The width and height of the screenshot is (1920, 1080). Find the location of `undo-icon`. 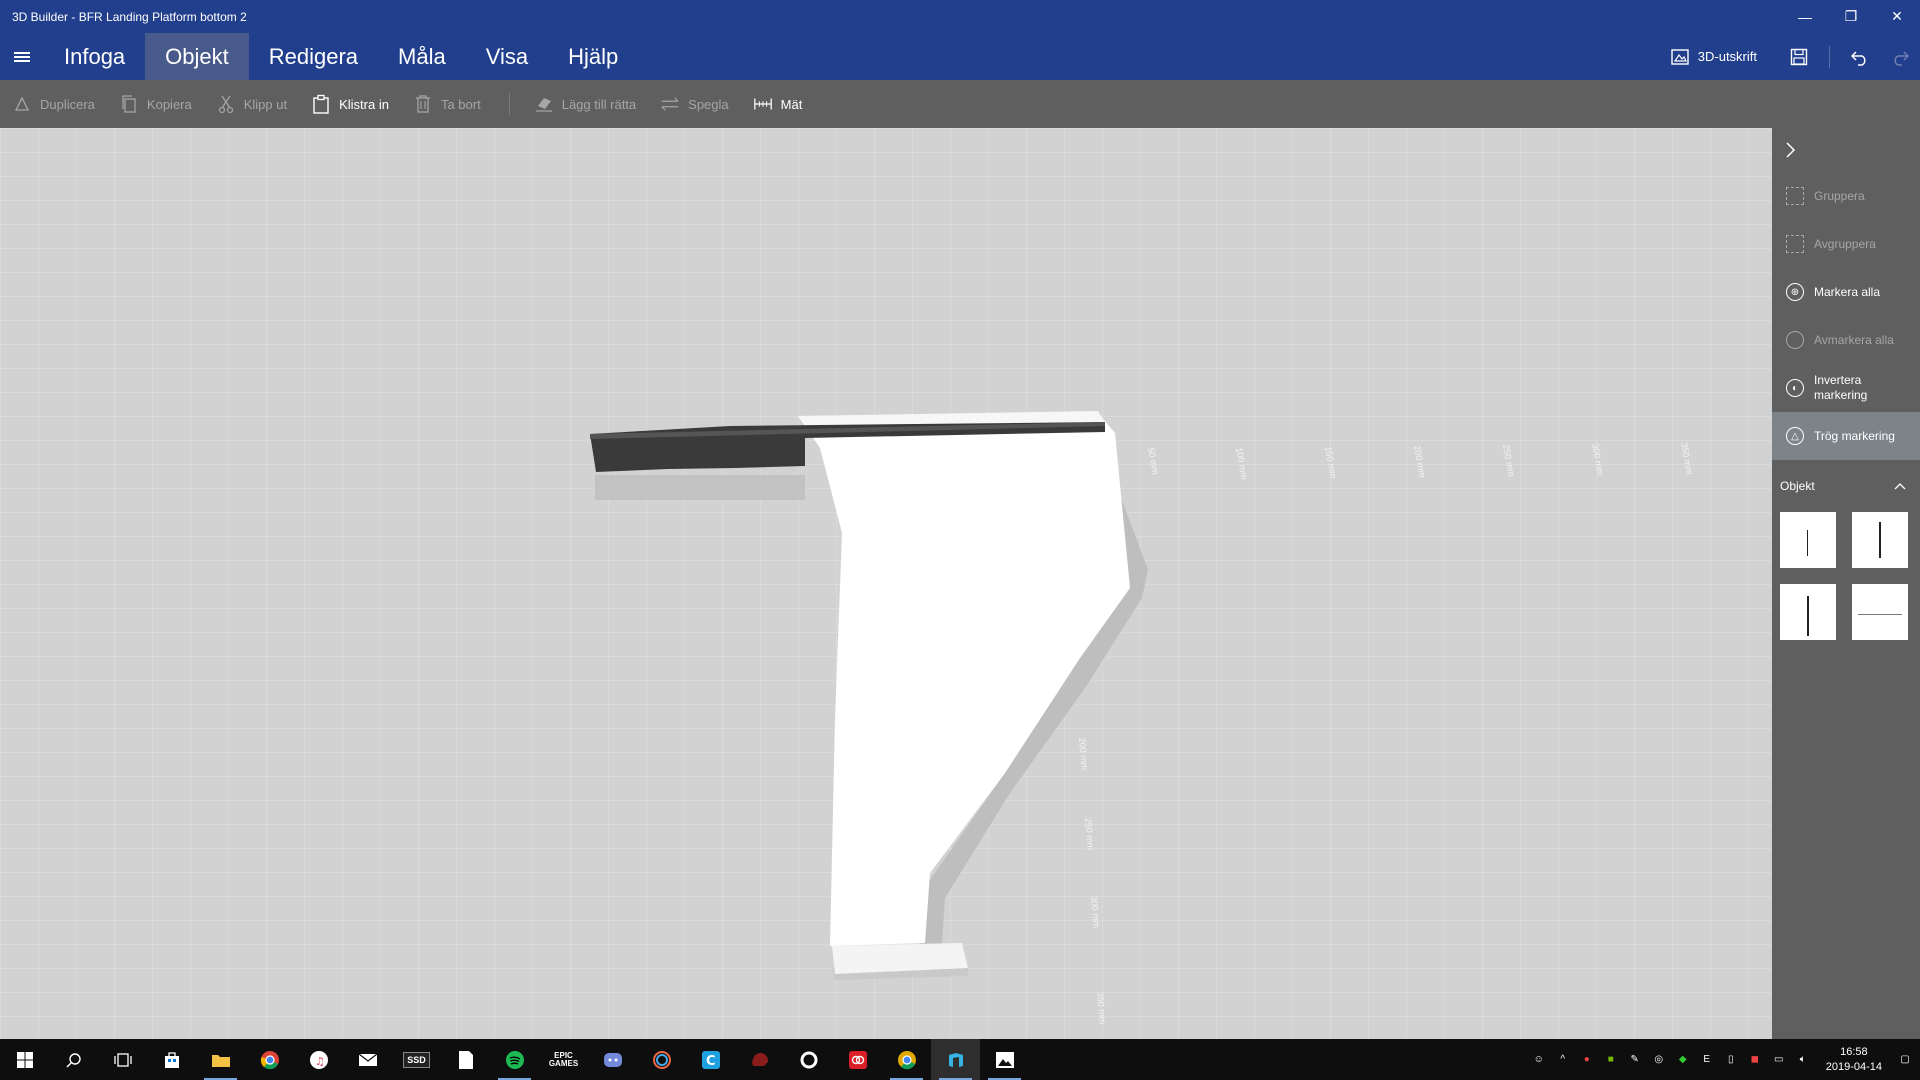

undo-icon is located at coordinates (1858, 58).